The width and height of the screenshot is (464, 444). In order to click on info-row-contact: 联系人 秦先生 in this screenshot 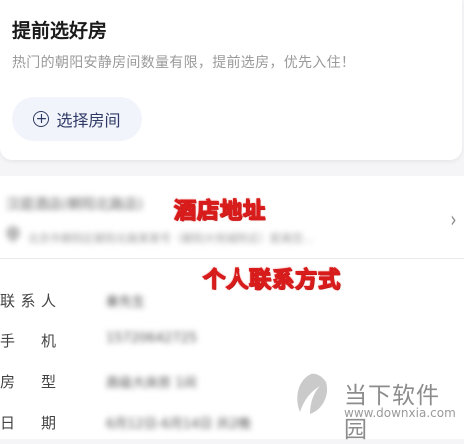, I will do `click(232, 302)`.